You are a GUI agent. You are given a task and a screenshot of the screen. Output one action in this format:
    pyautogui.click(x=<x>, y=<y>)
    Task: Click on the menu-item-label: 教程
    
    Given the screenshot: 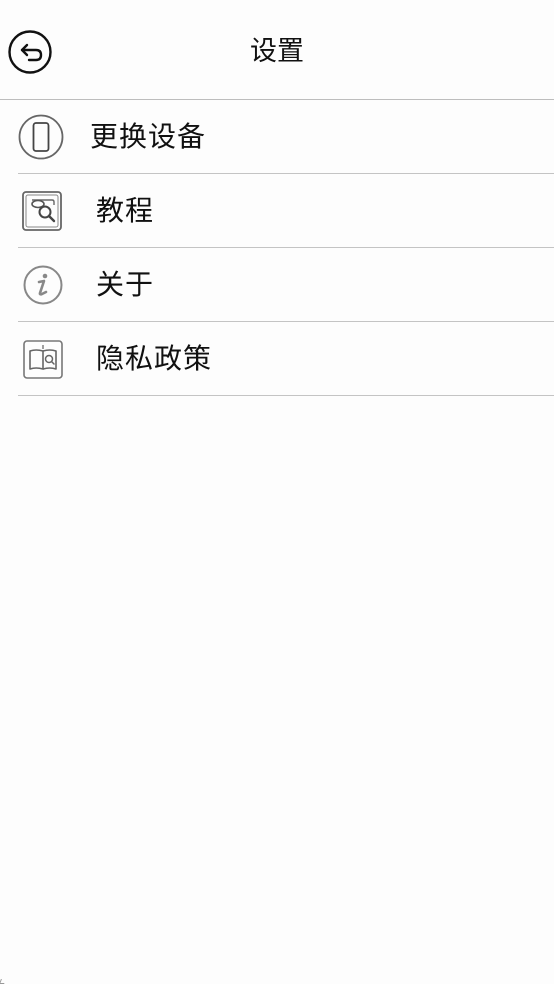 What is the action you would take?
    pyautogui.click(x=125, y=210)
    